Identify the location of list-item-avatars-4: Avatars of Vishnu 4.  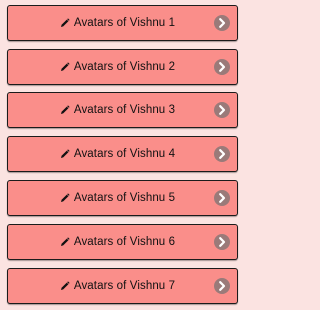
(122, 154).